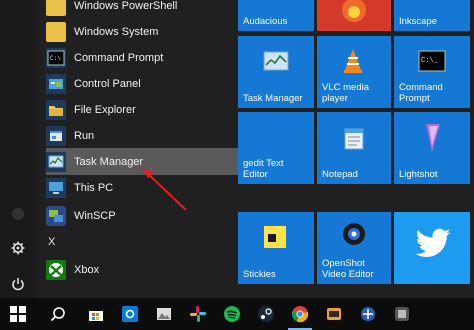  Describe the element at coordinates (164, 314) in the screenshot. I see `photo-icon` at that location.